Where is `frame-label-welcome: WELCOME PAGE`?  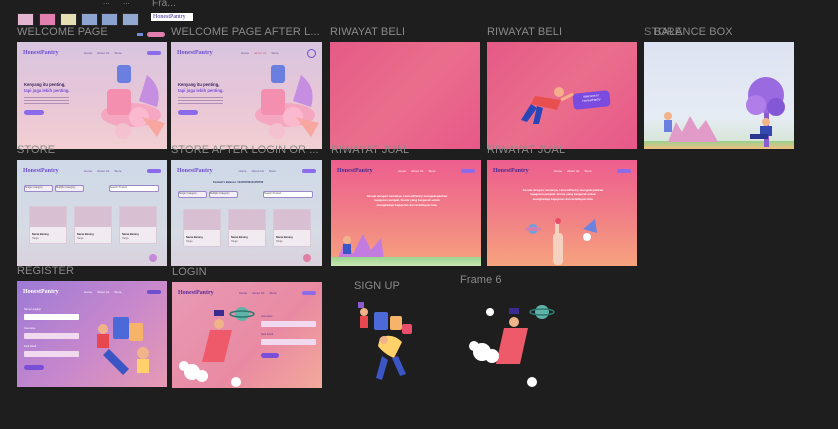
frame-label-welcome: WELCOME PAGE is located at coordinates (62, 32).